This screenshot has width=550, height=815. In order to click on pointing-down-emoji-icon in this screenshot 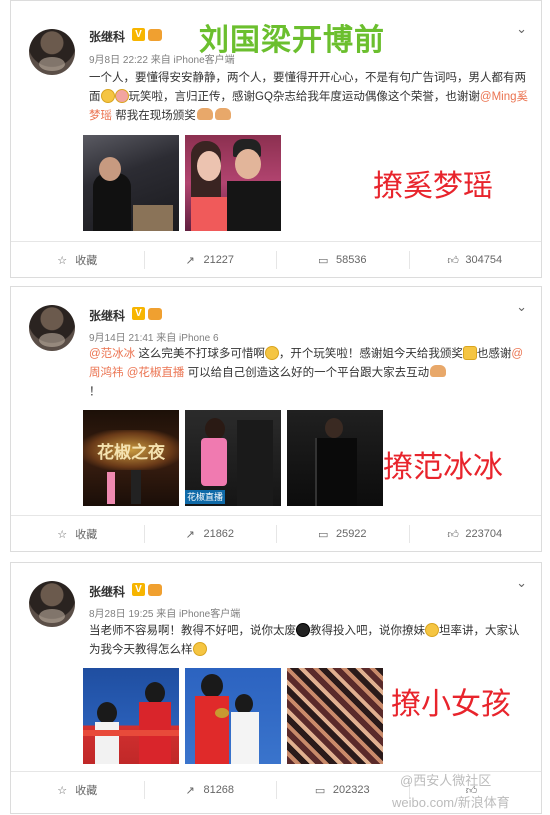, I will do `click(469, 353)`.